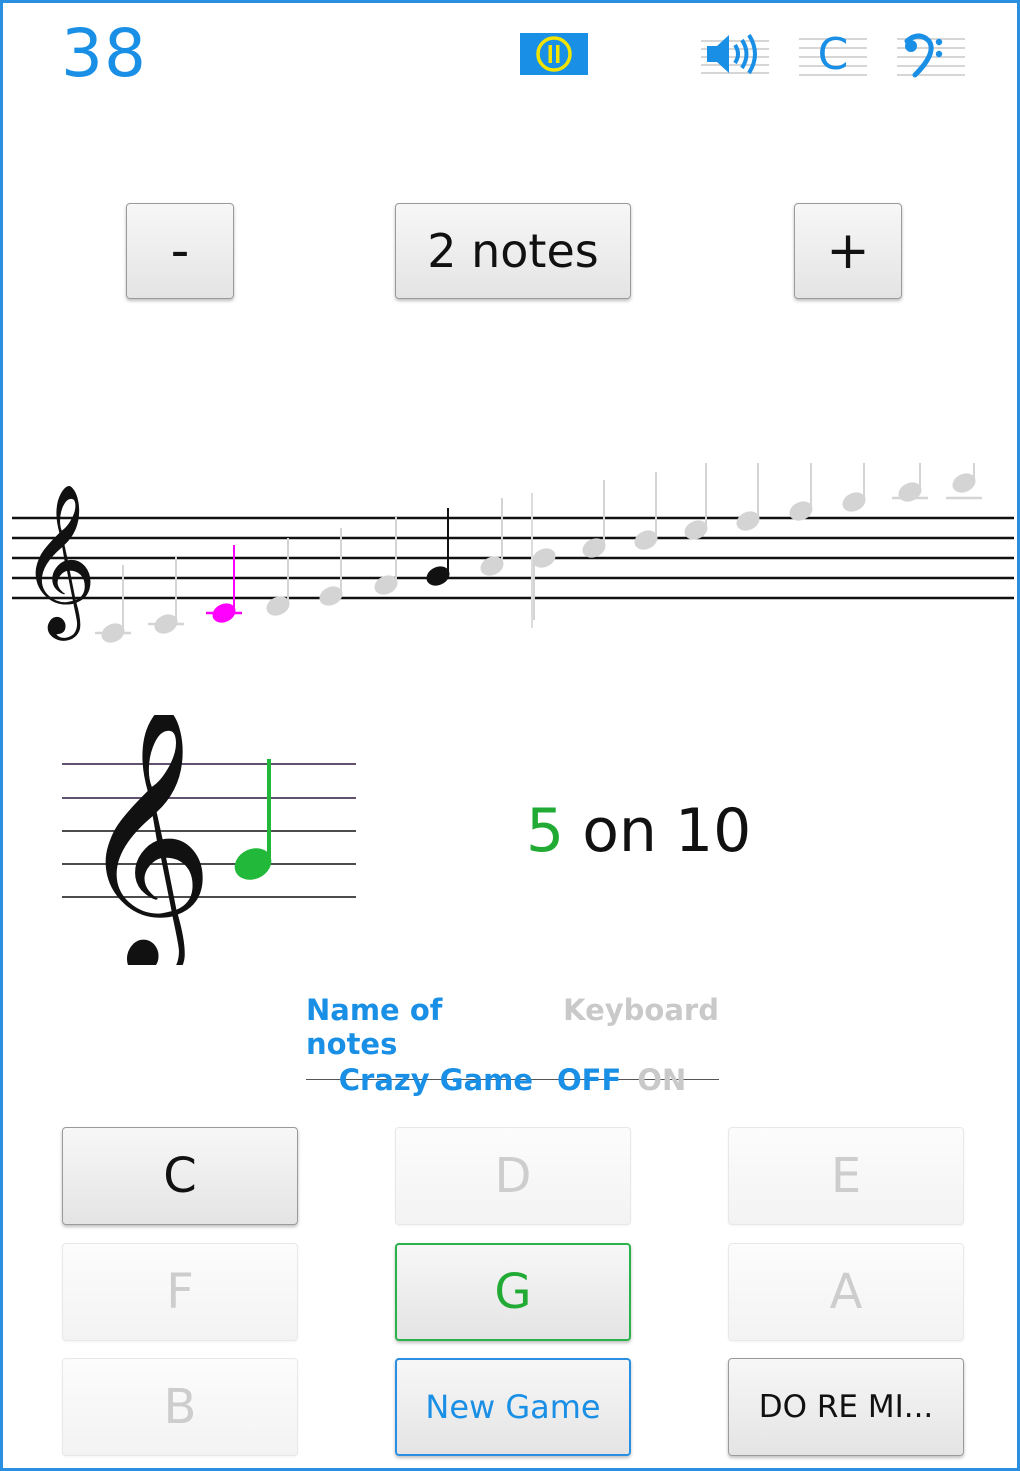 The height and width of the screenshot is (1471, 1020). I want to click on notes-count-label: 2 notes, so click(513, 251).